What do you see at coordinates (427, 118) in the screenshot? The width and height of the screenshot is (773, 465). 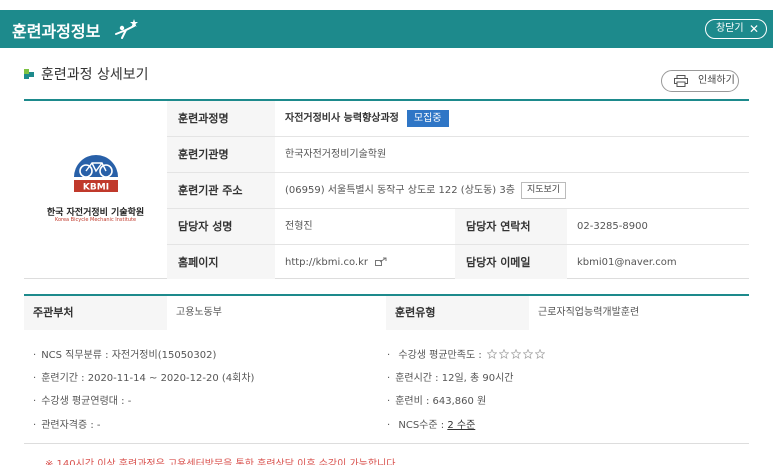 I see `recruiting-status-badge: 모집중` at bounding box center [427, 118].